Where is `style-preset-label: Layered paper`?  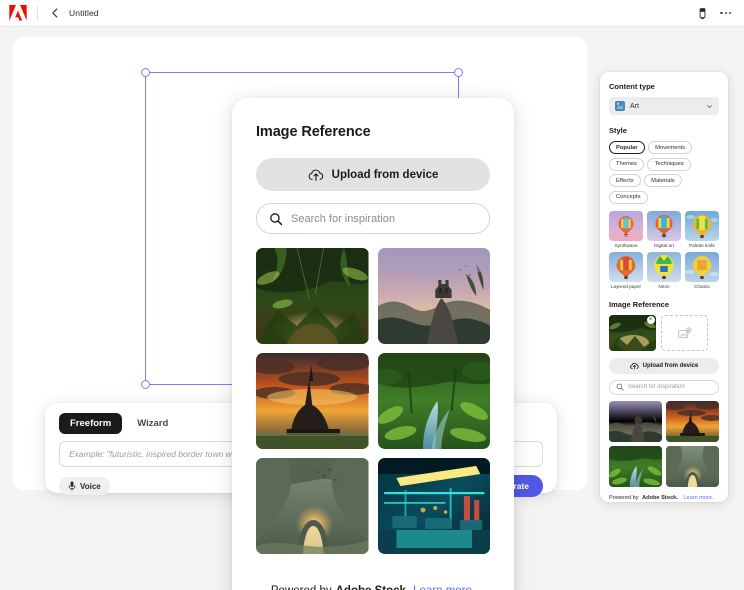
style-preset-label: Layered paper is located at coordinates (626, 286).